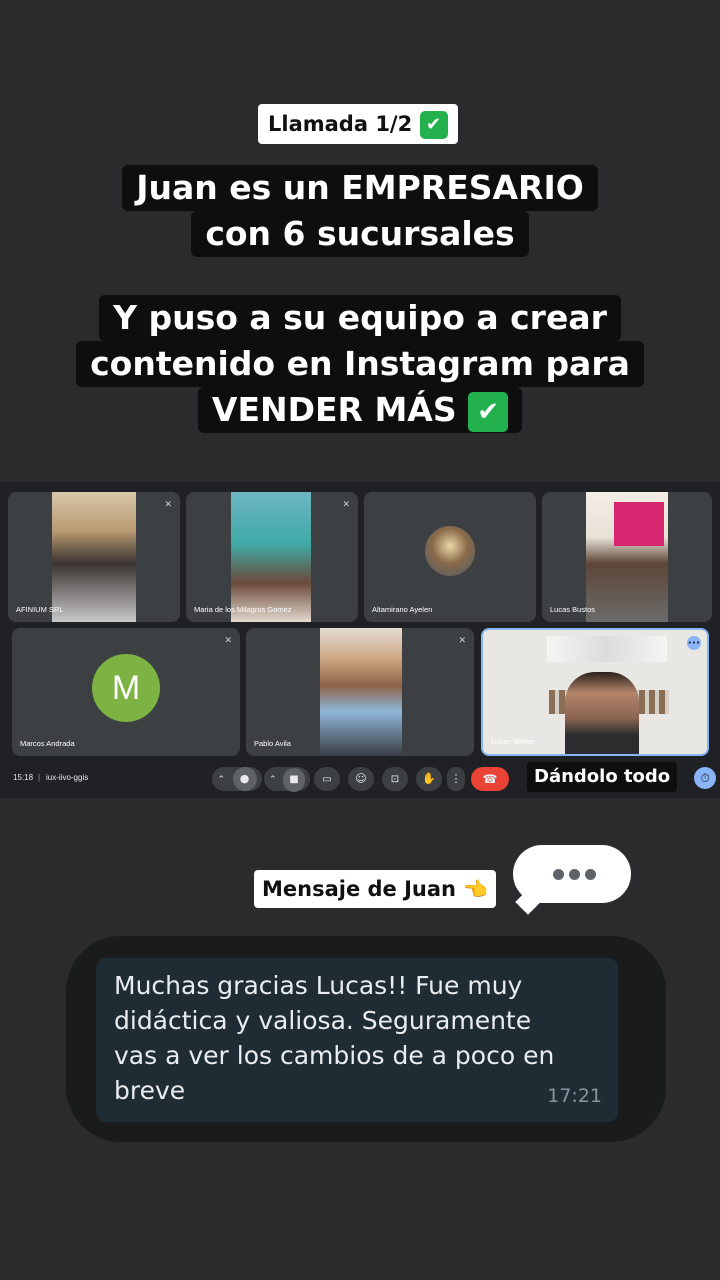 This screenshot has height=1280, width=720. I want to click on participant-tile: ✕ Pablo Avila, so click(360, 692).